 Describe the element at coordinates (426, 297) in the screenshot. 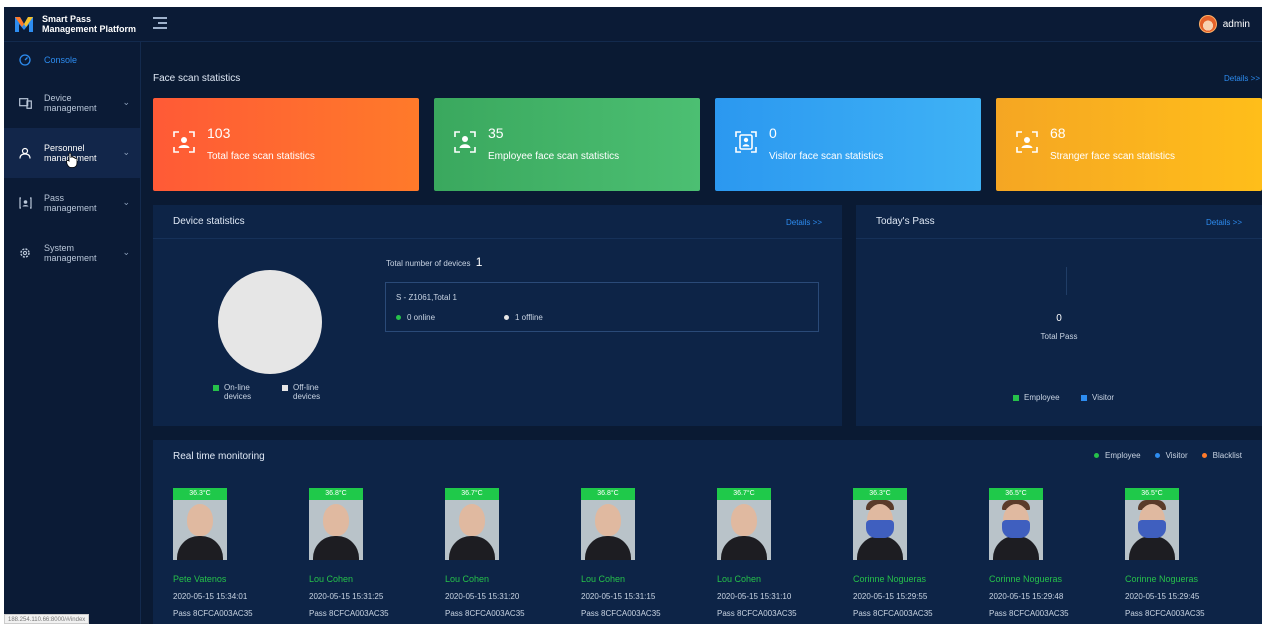

I see `device-group-name: S - Z1061,Total 1` at that location.